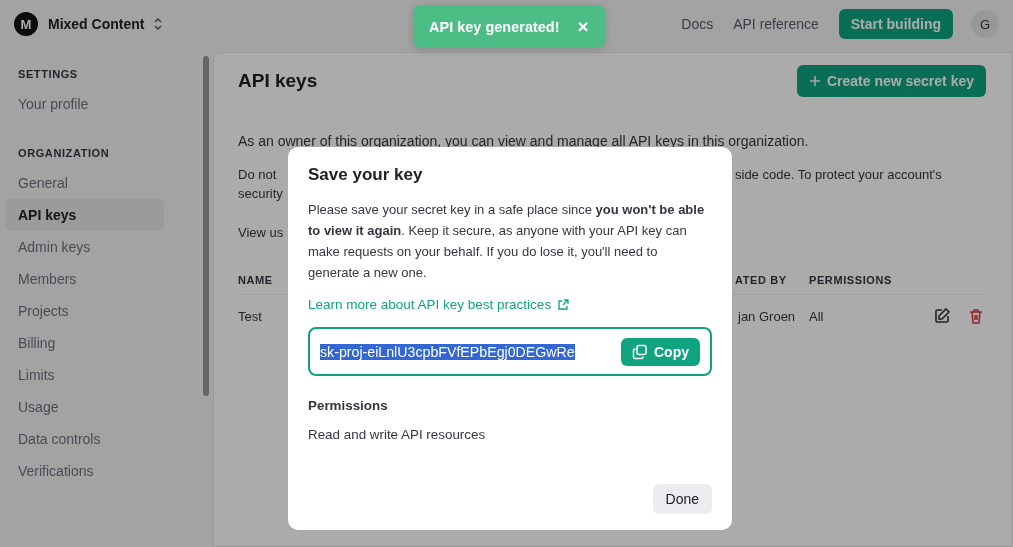  What do you see at coordinates (206, 226) in the screenshot?
I see `scrollbar` at bounding box center [206, 226].